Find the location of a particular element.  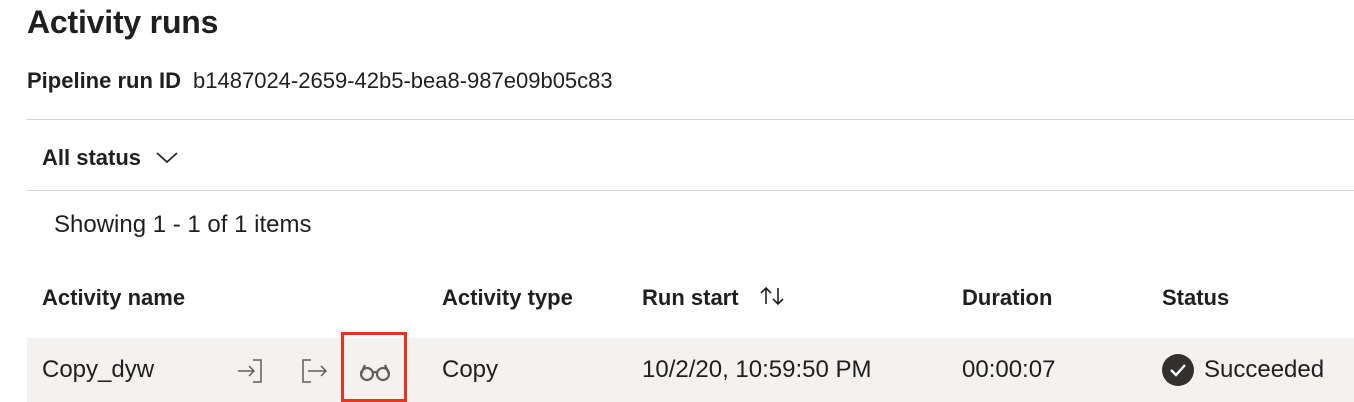

duration-cell: 00:00:07 is located at coordinates (1009, 369).